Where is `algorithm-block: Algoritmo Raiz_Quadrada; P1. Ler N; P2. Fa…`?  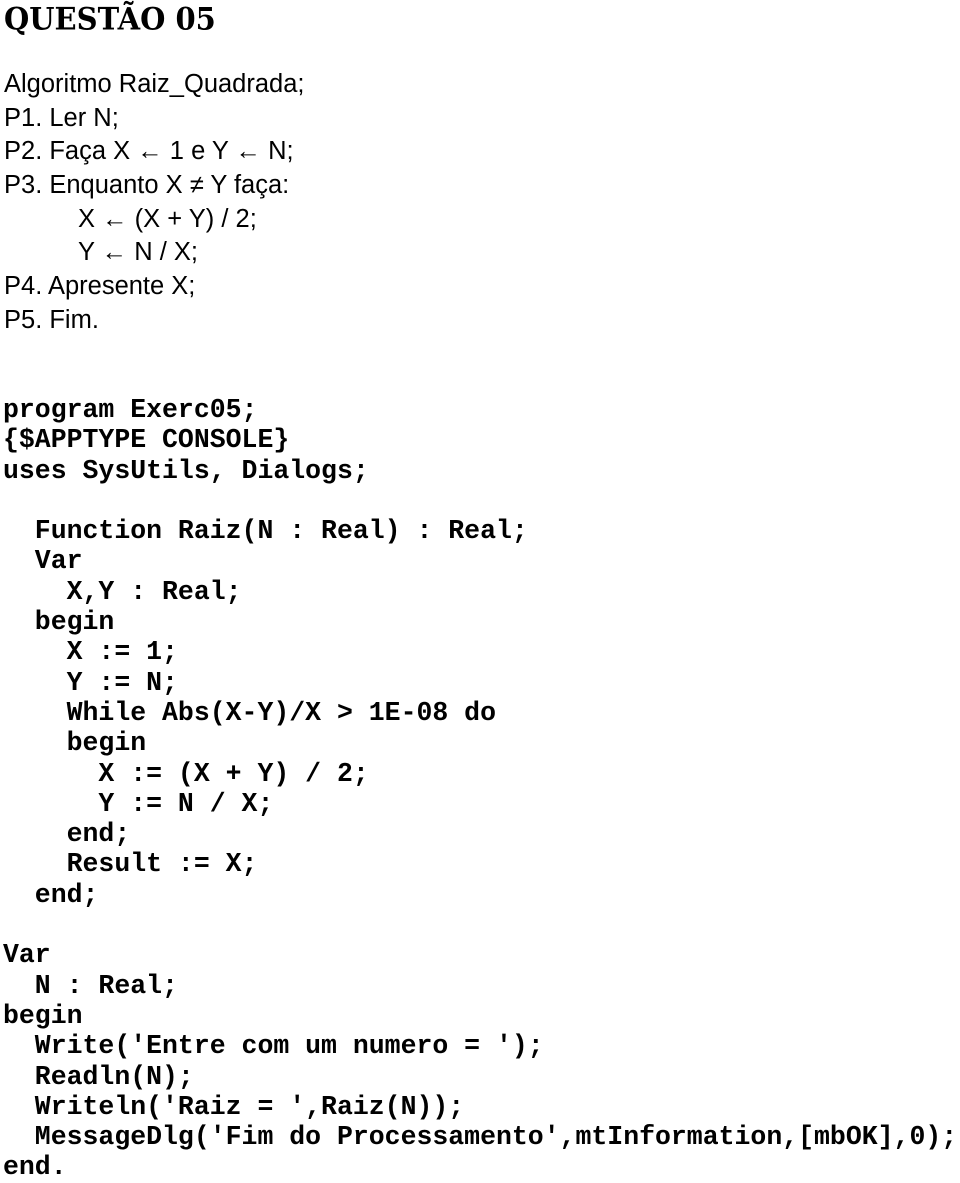
algorithm-block: Algoritmo Raiz_Quadrada; P1. Ler N; P2. Fa… is located at coordinates (154, 203).